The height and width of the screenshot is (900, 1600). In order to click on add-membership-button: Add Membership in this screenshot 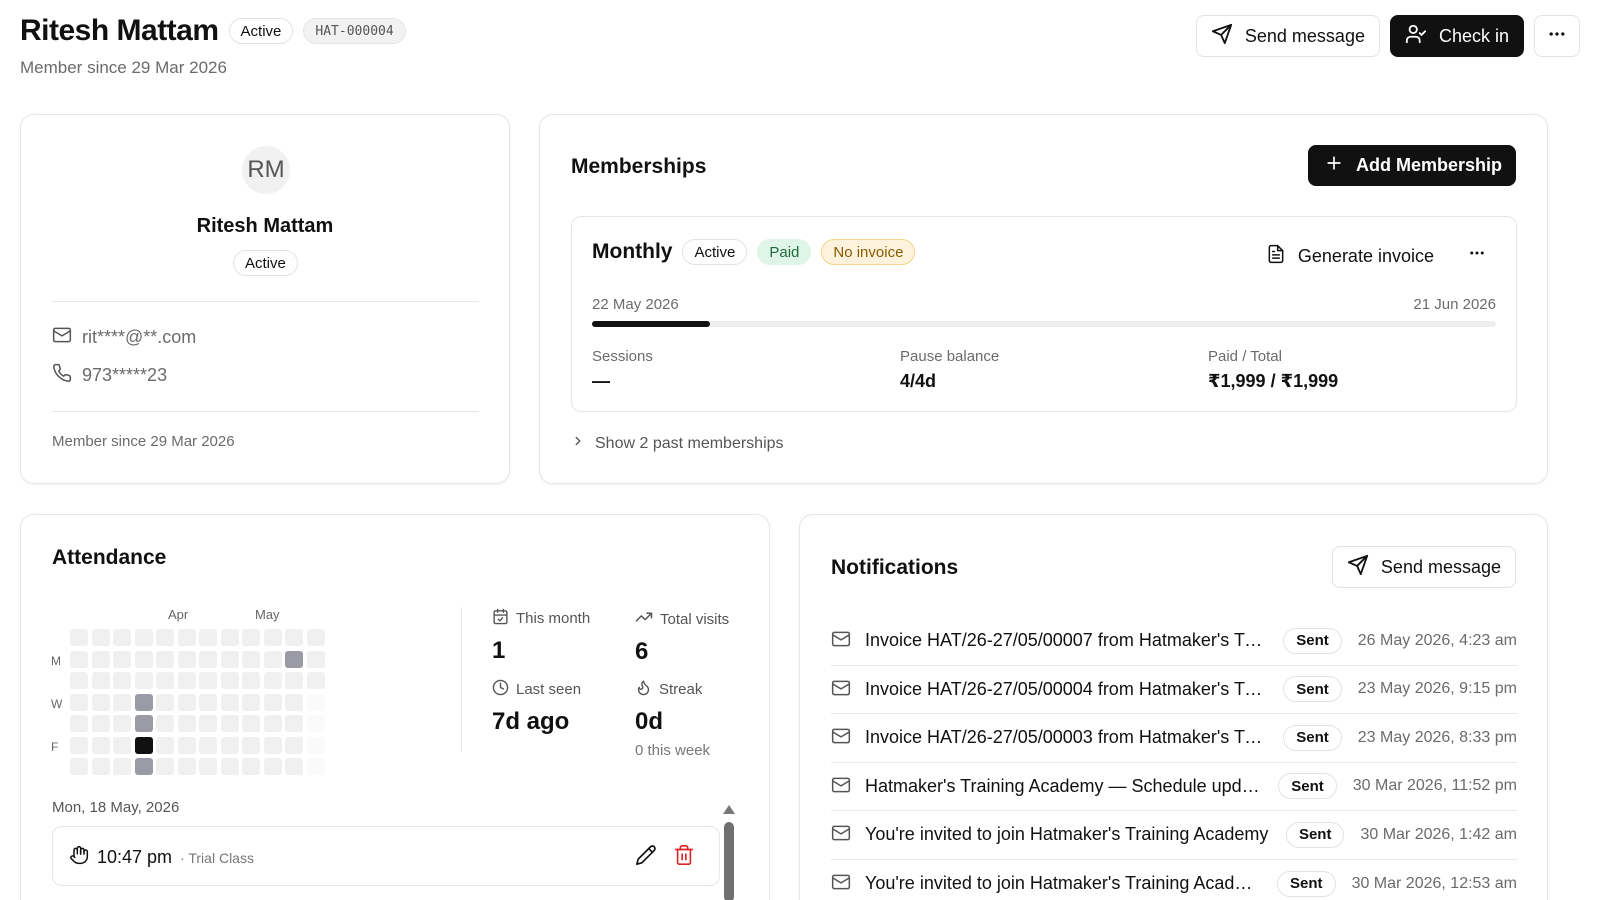, I will do `click(1411, 165)`.